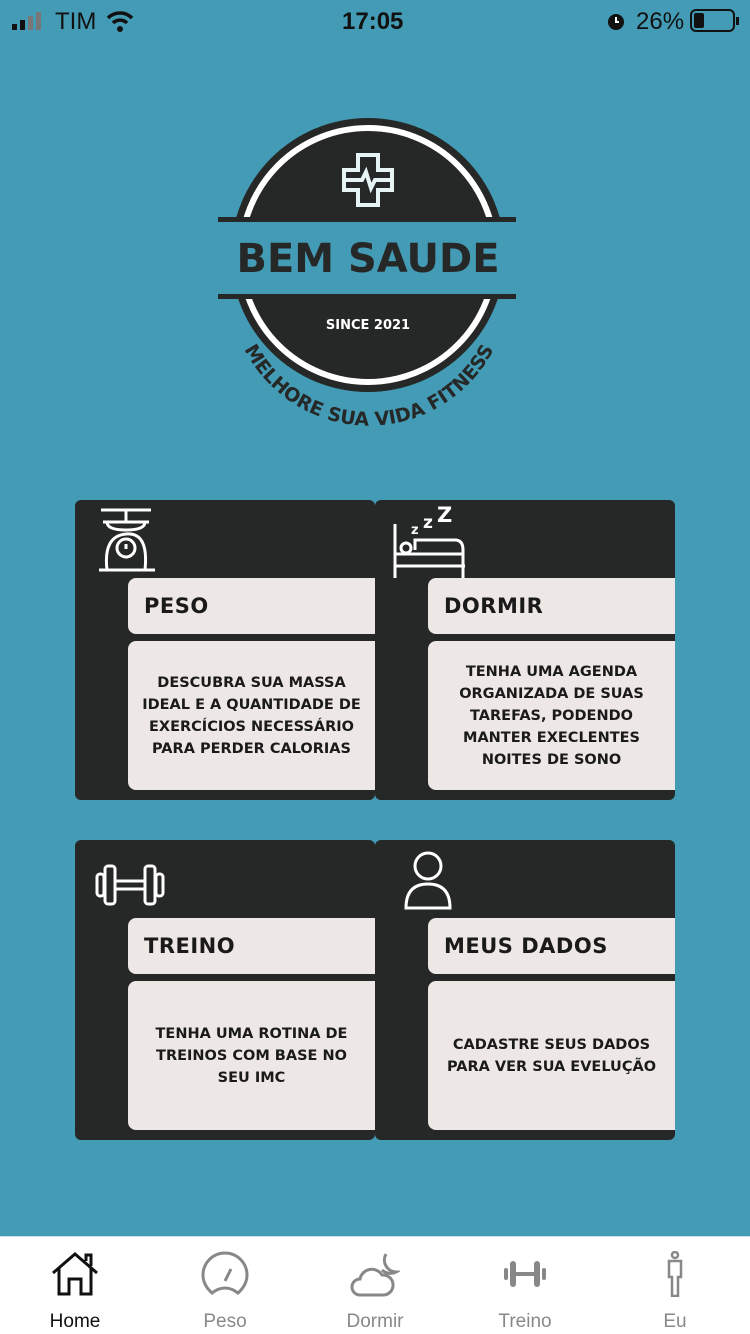 The width and height of the screenshot is (750, 1334). Describe the element at coordinates (225, 1321) in the screenshot. I see `tab-label: Peso` at that location.